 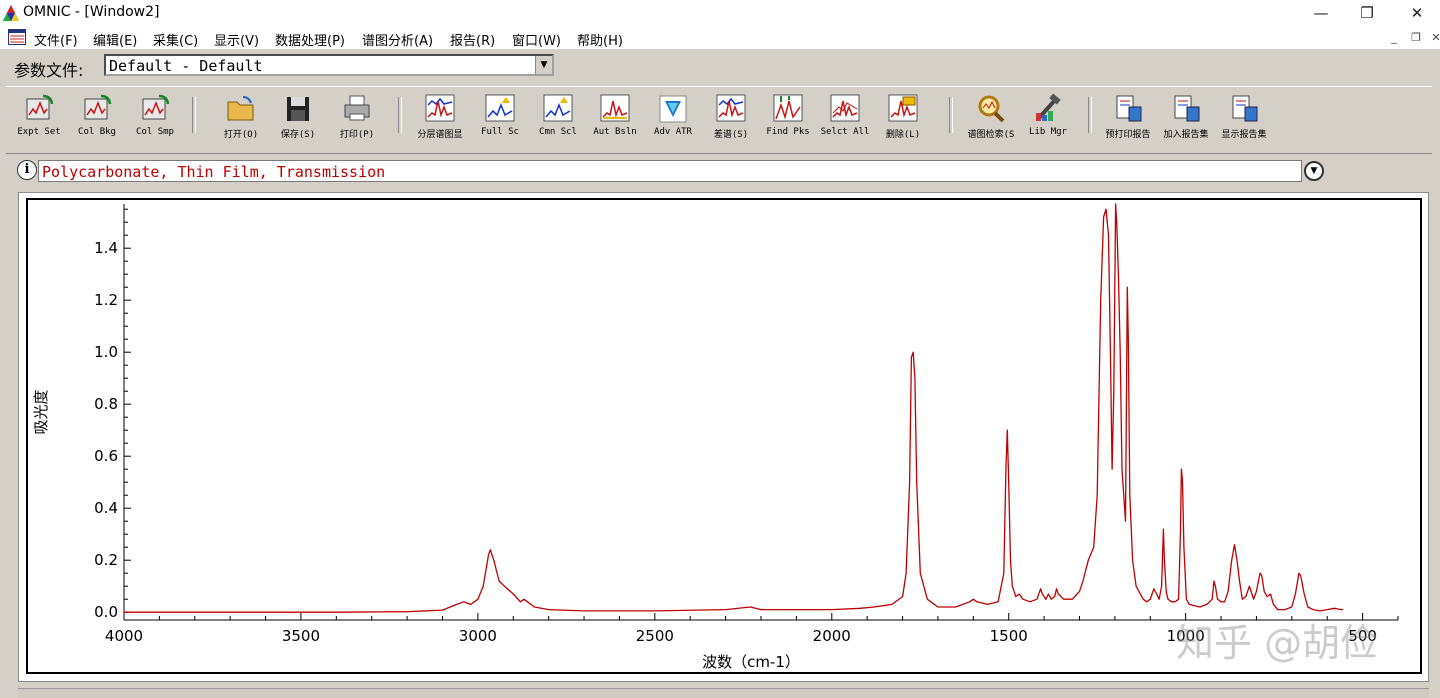 I want to click on toolbar-button-search-magnifier: 谱图检索(S, so click(x=991, y=120).